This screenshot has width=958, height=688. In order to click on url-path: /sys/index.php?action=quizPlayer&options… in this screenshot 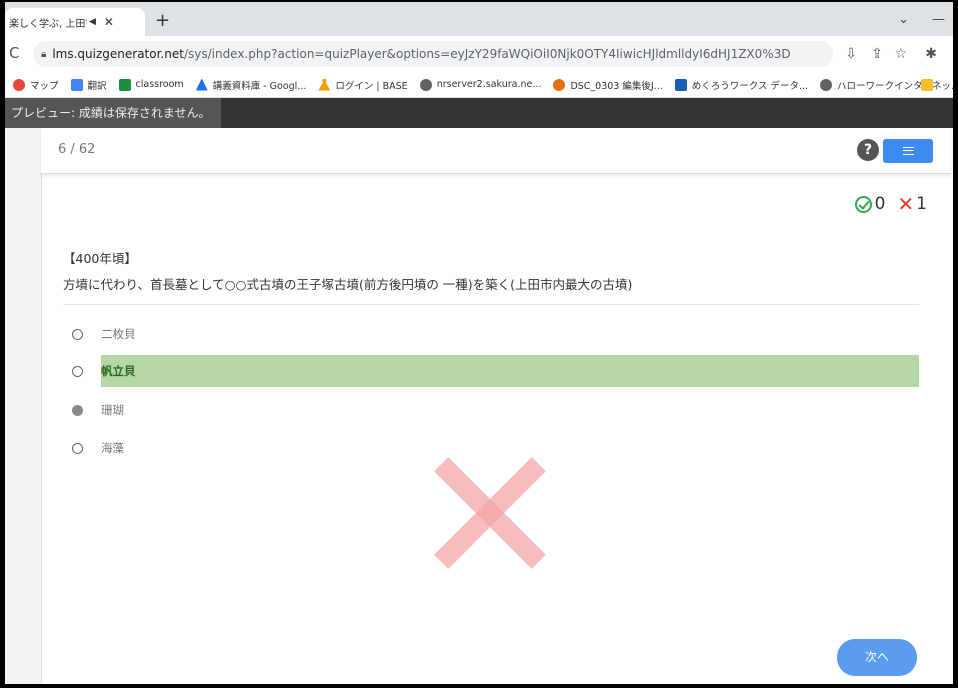, I will do `click(487, 54)`.